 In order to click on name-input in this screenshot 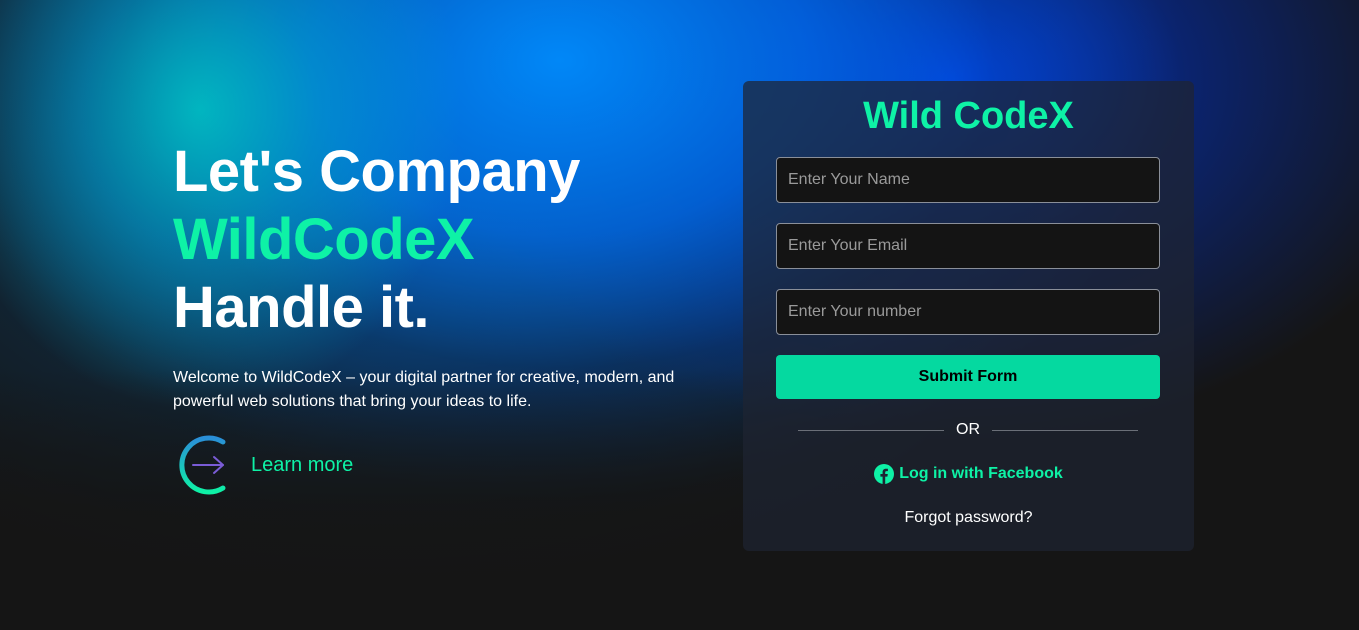, I will do `click(968, 180)`.